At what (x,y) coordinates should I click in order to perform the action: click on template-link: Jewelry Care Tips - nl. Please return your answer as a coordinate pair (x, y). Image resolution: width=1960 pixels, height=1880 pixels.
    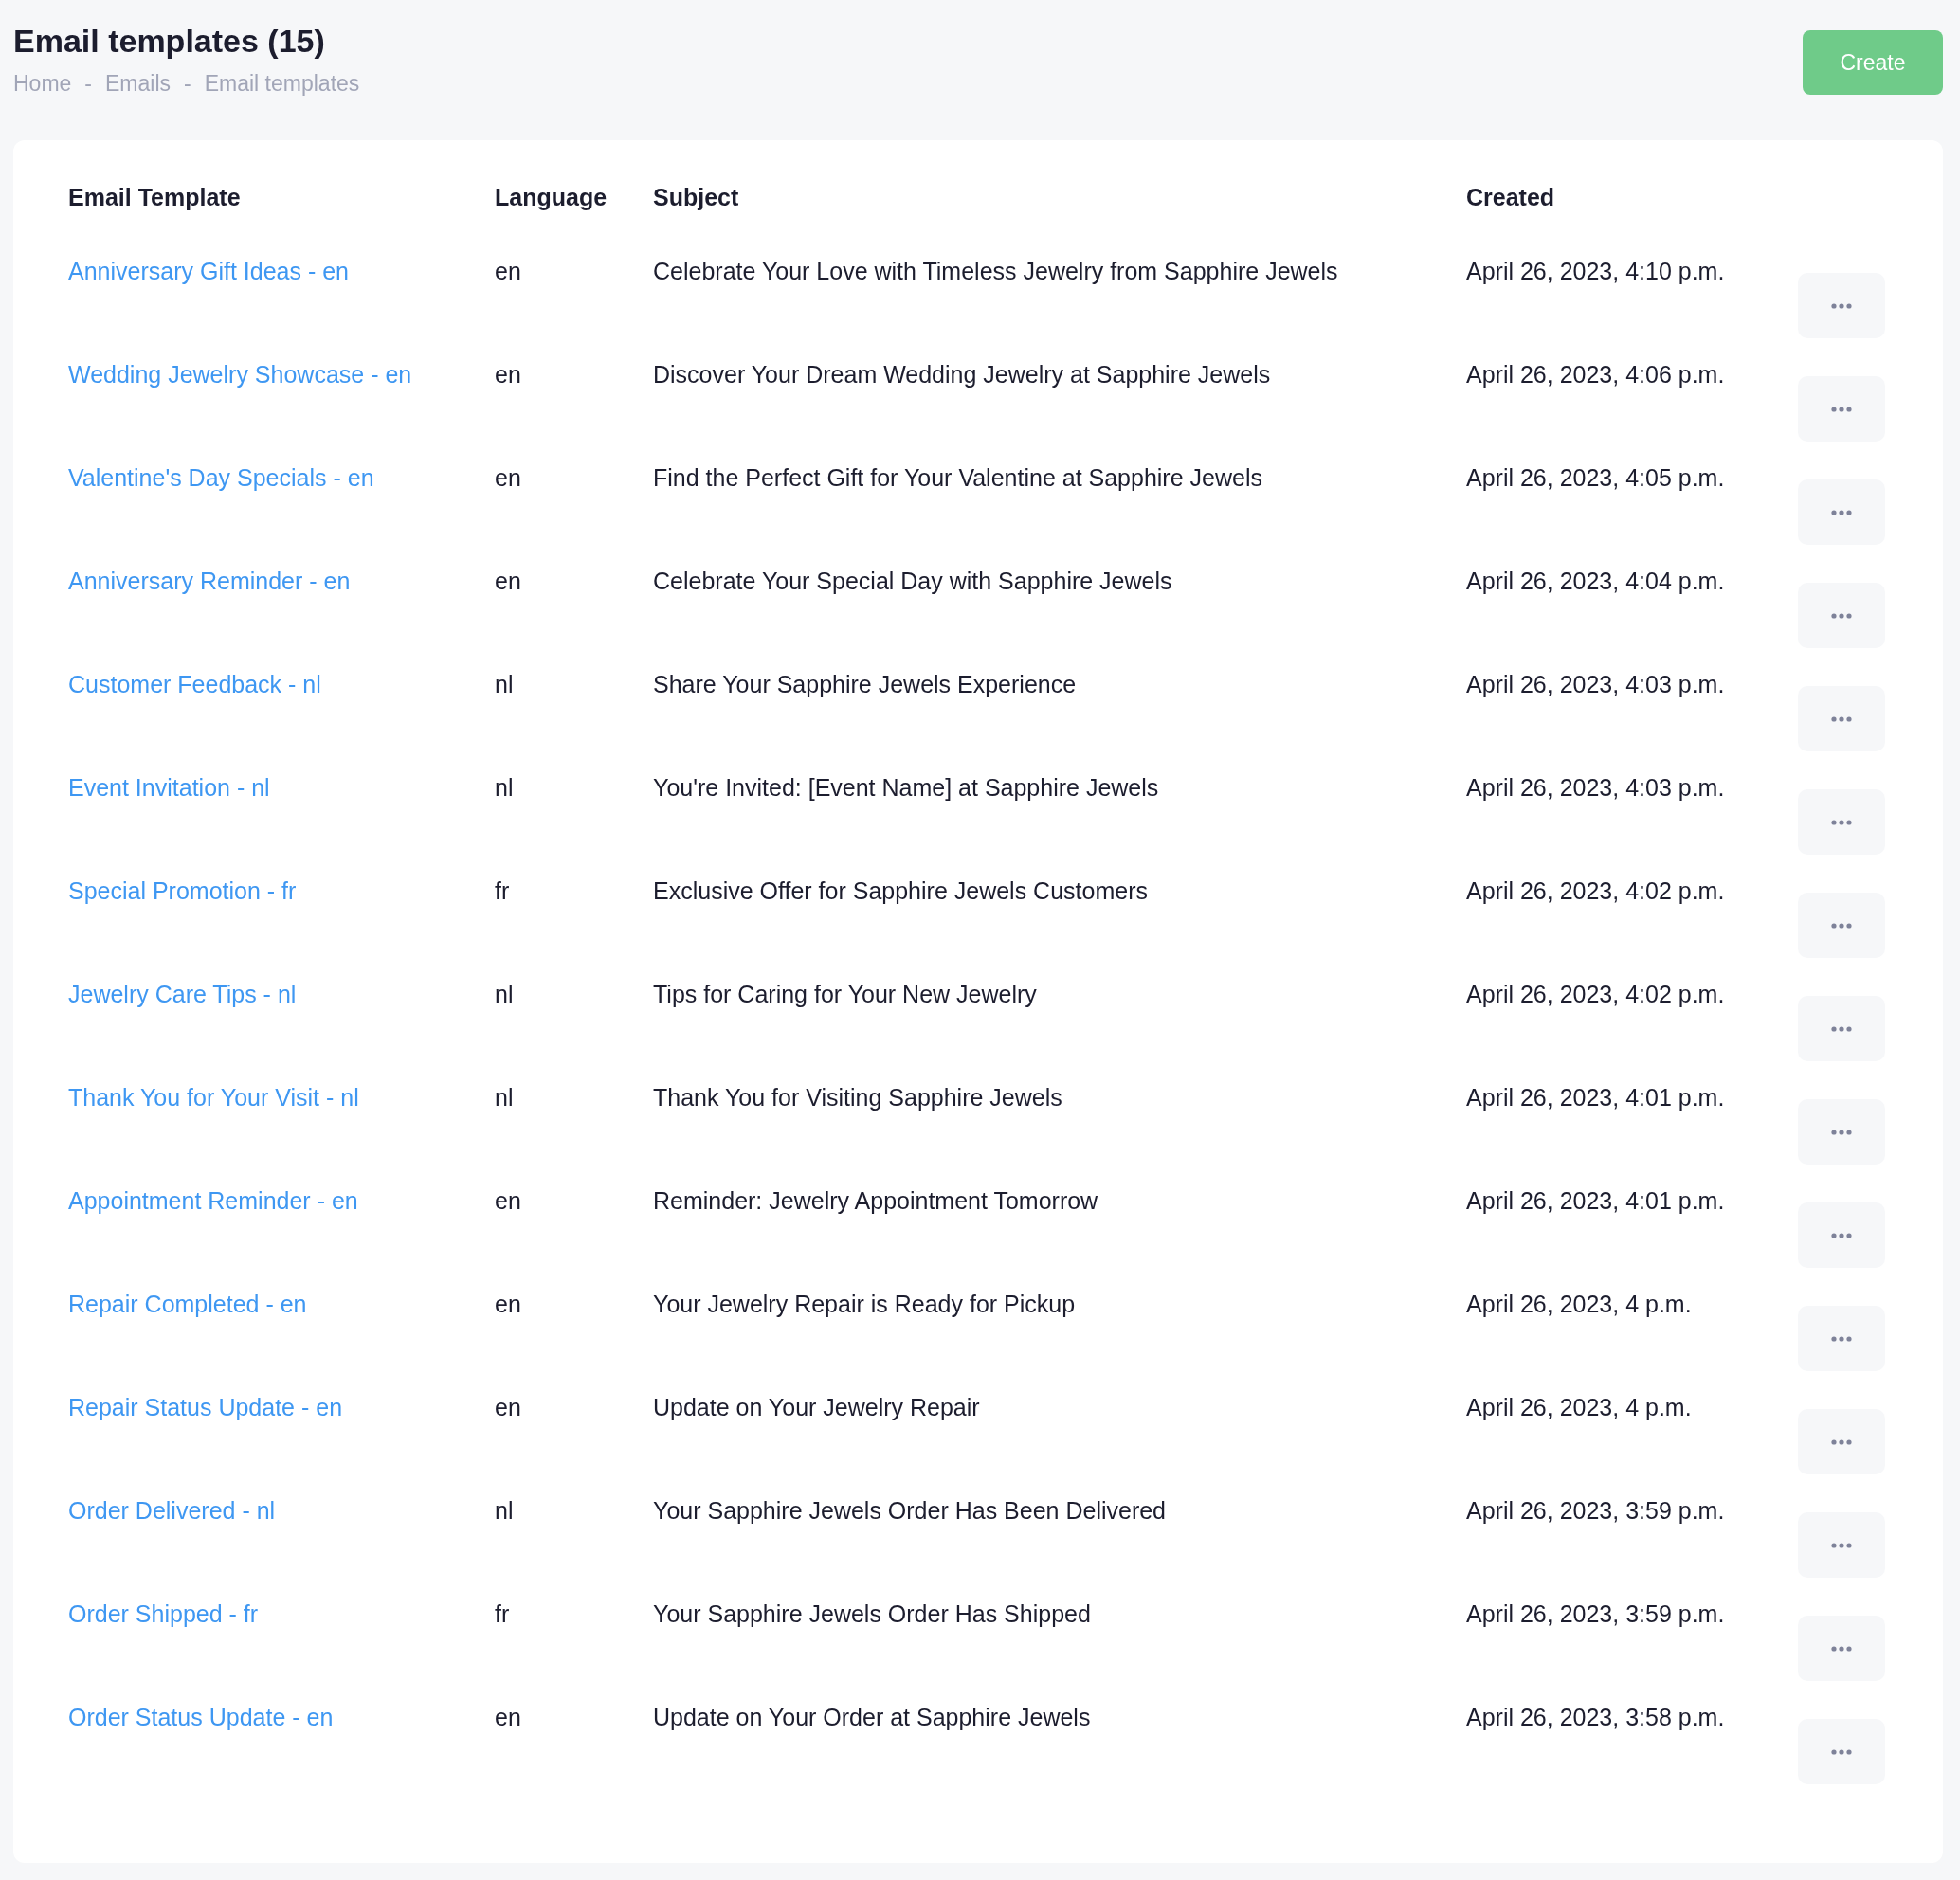
    Looking at the image, I should click on (182, 994).